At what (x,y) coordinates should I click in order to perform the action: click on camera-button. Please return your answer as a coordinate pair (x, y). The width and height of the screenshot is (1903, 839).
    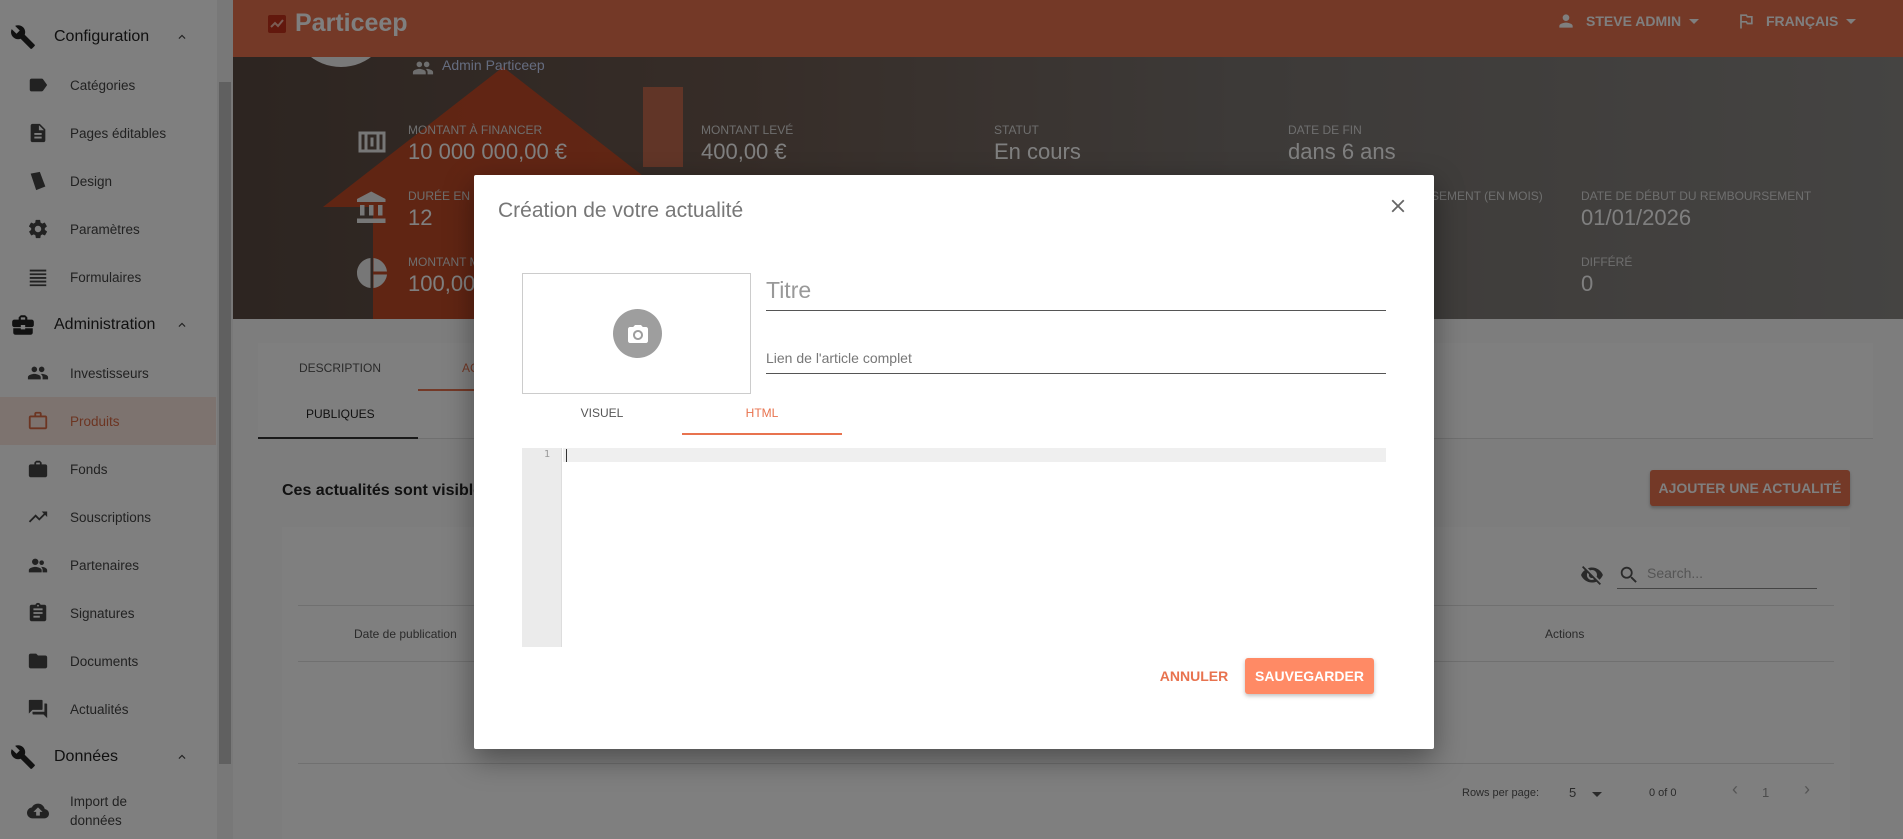
    Looking at the image, I should click on (637, 333).